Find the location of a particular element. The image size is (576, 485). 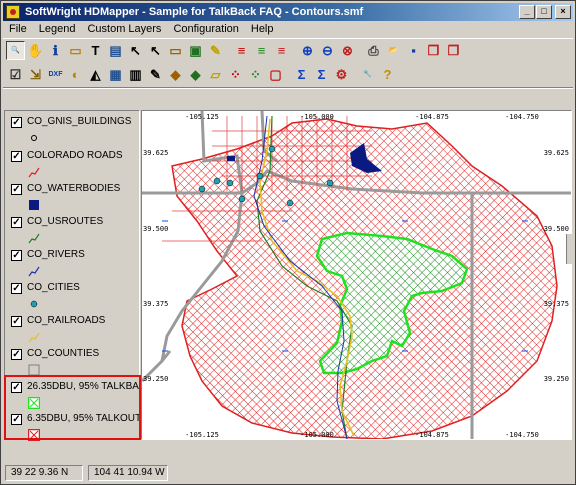

pointer-button: ↖ is located at coordinates (135, 50).